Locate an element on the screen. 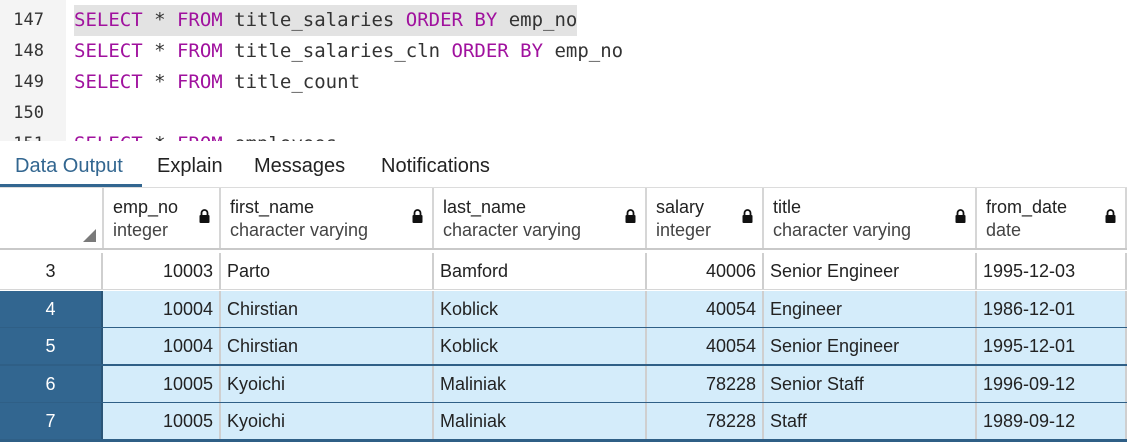 This screenshot has height=447, width=1127. column-name: salary is located at coordinates (680, 207).